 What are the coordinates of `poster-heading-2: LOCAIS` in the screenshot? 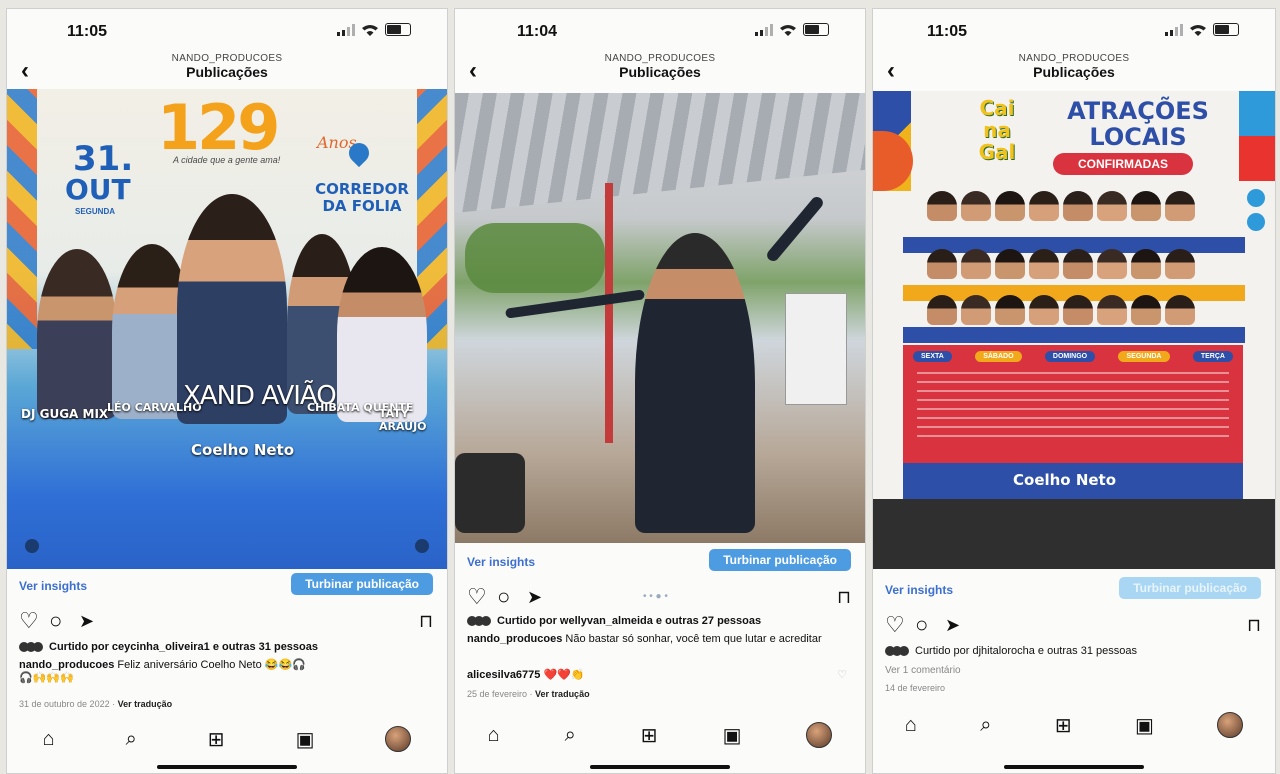 It's located at (1138, 137).